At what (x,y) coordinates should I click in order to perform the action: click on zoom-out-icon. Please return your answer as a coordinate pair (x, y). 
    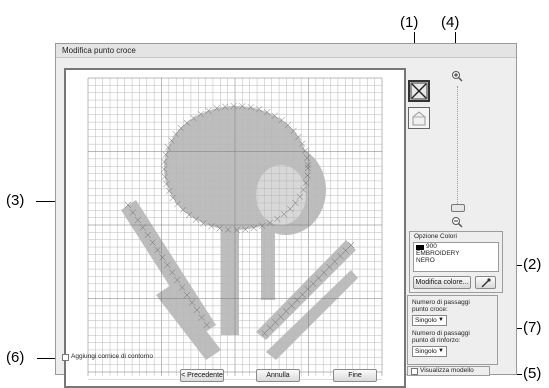
    Looking at the image, I should click on (457, 222).